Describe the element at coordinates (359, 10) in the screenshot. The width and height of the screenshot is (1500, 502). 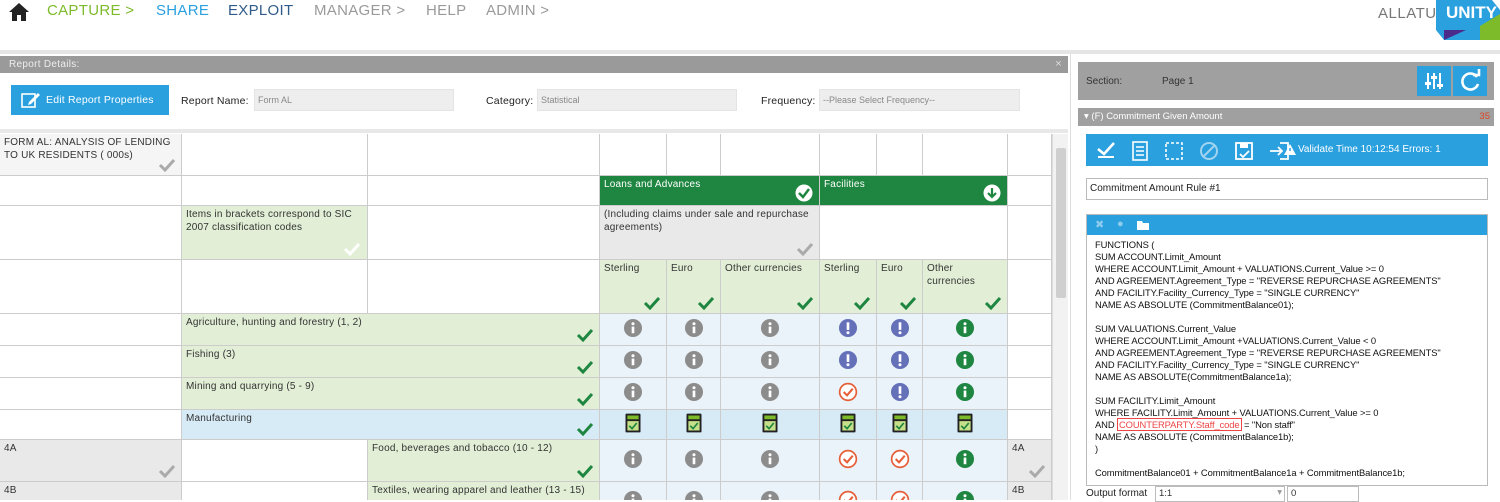
I see `nav-manager: MANAGER >` at that location.